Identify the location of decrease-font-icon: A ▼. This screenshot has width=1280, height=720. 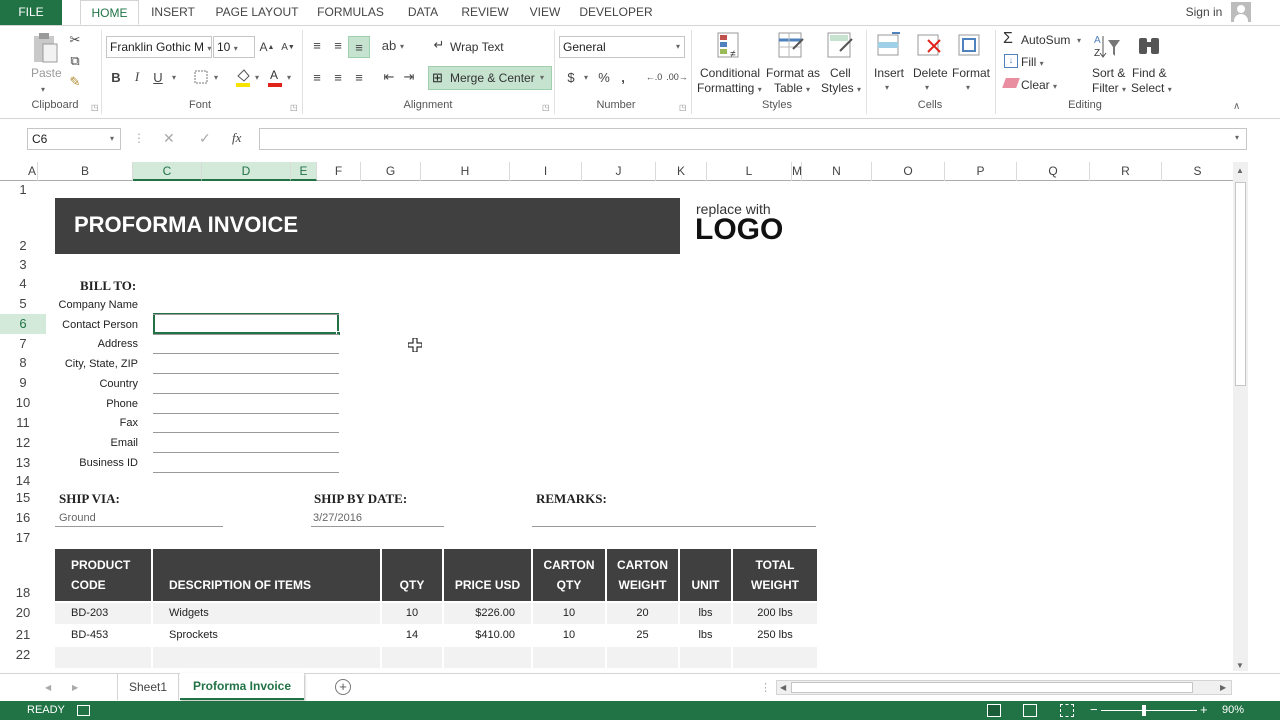
(288, 47).